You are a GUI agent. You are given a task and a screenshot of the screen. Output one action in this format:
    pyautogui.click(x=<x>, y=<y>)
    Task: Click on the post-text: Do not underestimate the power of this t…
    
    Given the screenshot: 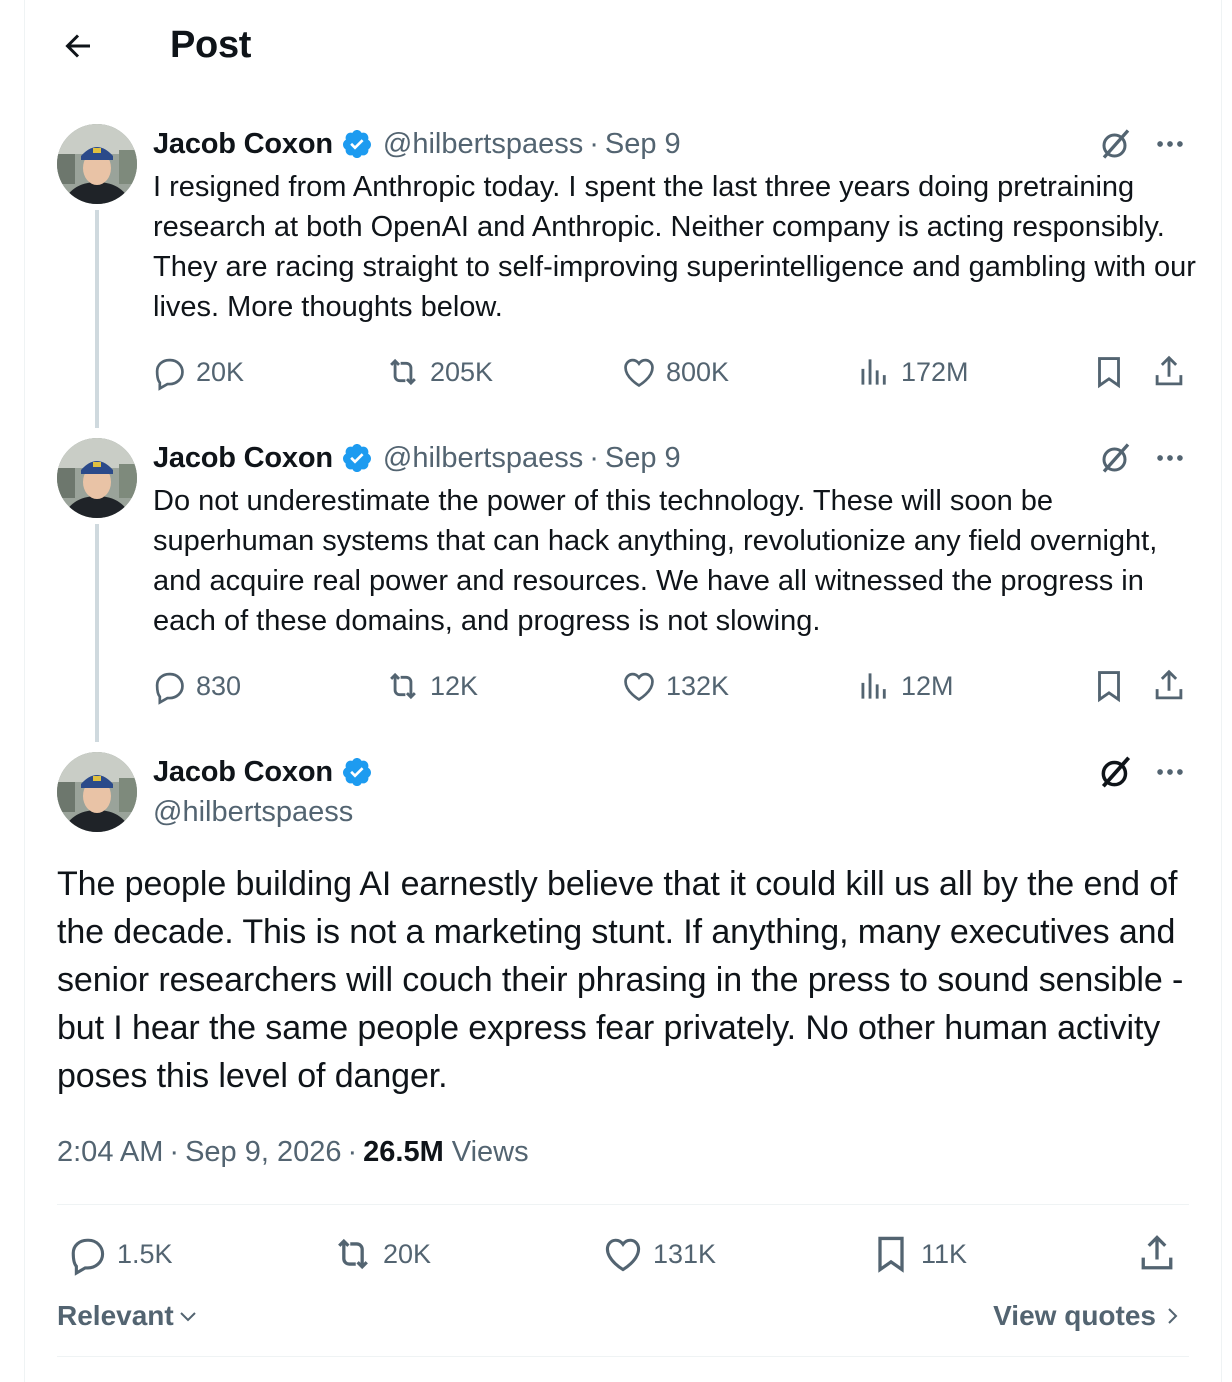 What is the action you would take?
    pyautogui.click(x=655, y=561)
    